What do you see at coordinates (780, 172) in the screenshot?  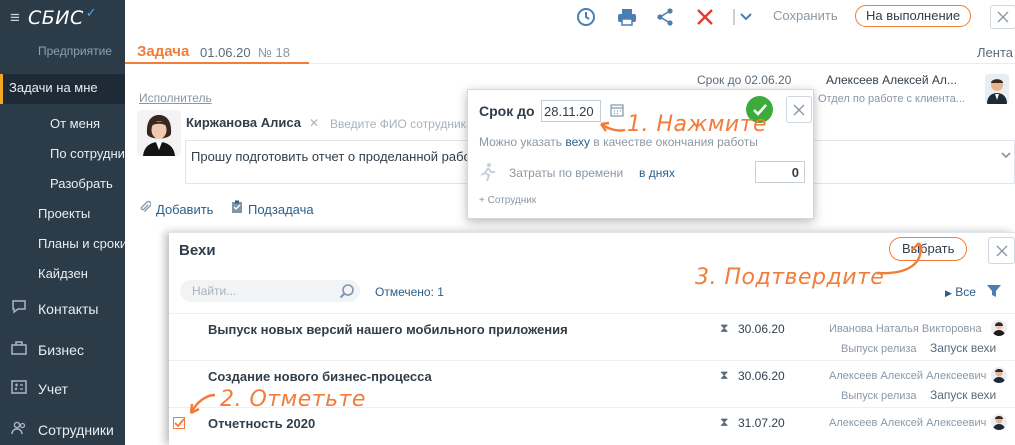 I see `time-cost-input: 0` at bounding box center [780, 172].